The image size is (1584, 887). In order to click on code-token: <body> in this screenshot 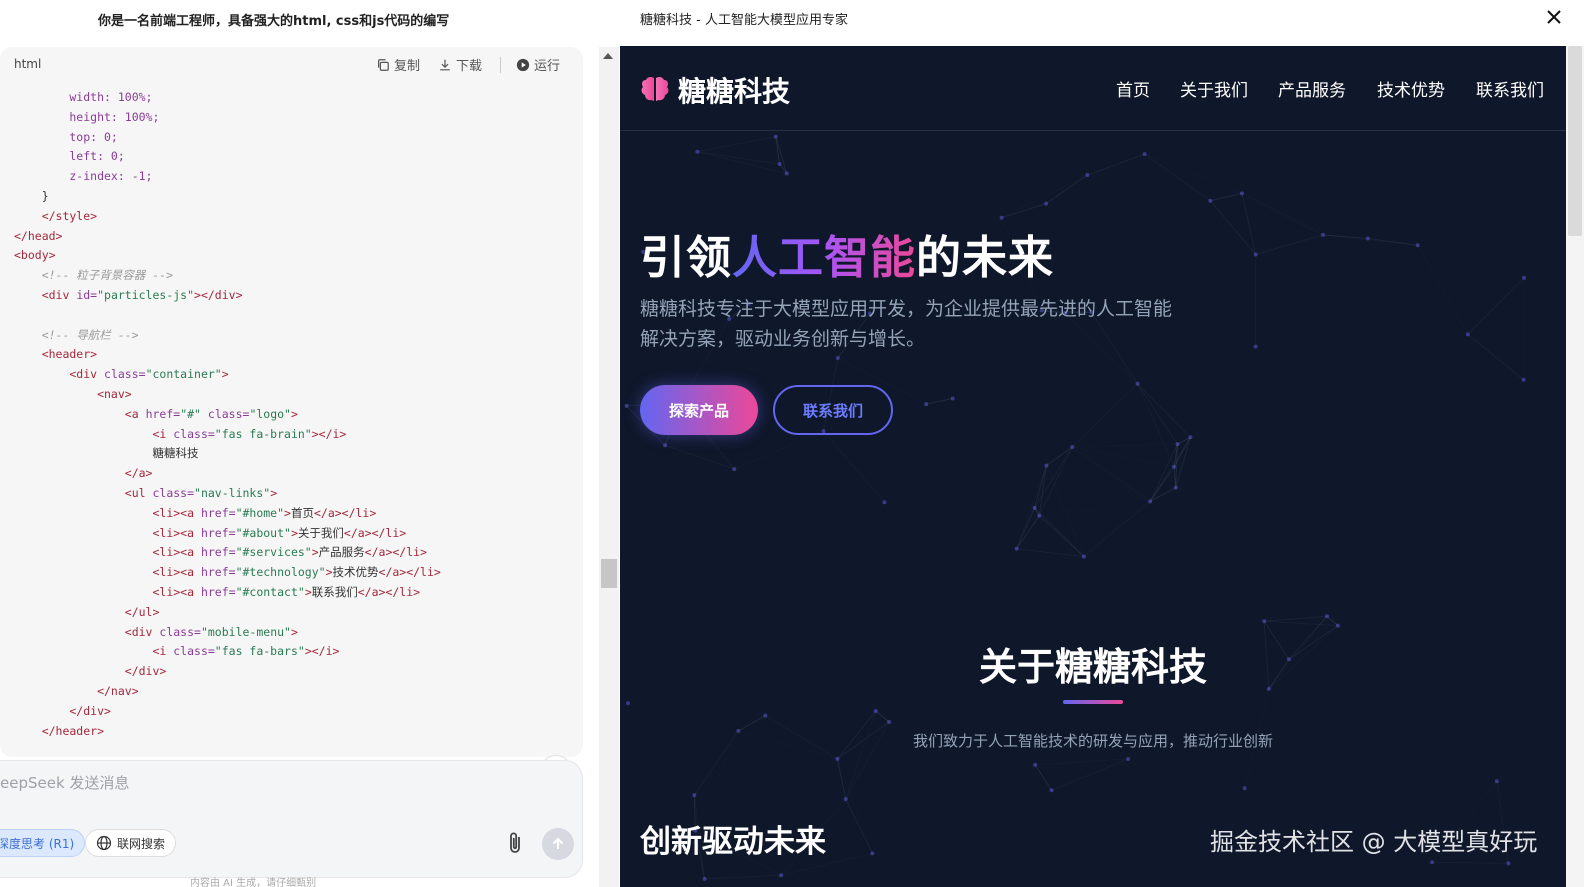, I will do `click(35, 255)`.